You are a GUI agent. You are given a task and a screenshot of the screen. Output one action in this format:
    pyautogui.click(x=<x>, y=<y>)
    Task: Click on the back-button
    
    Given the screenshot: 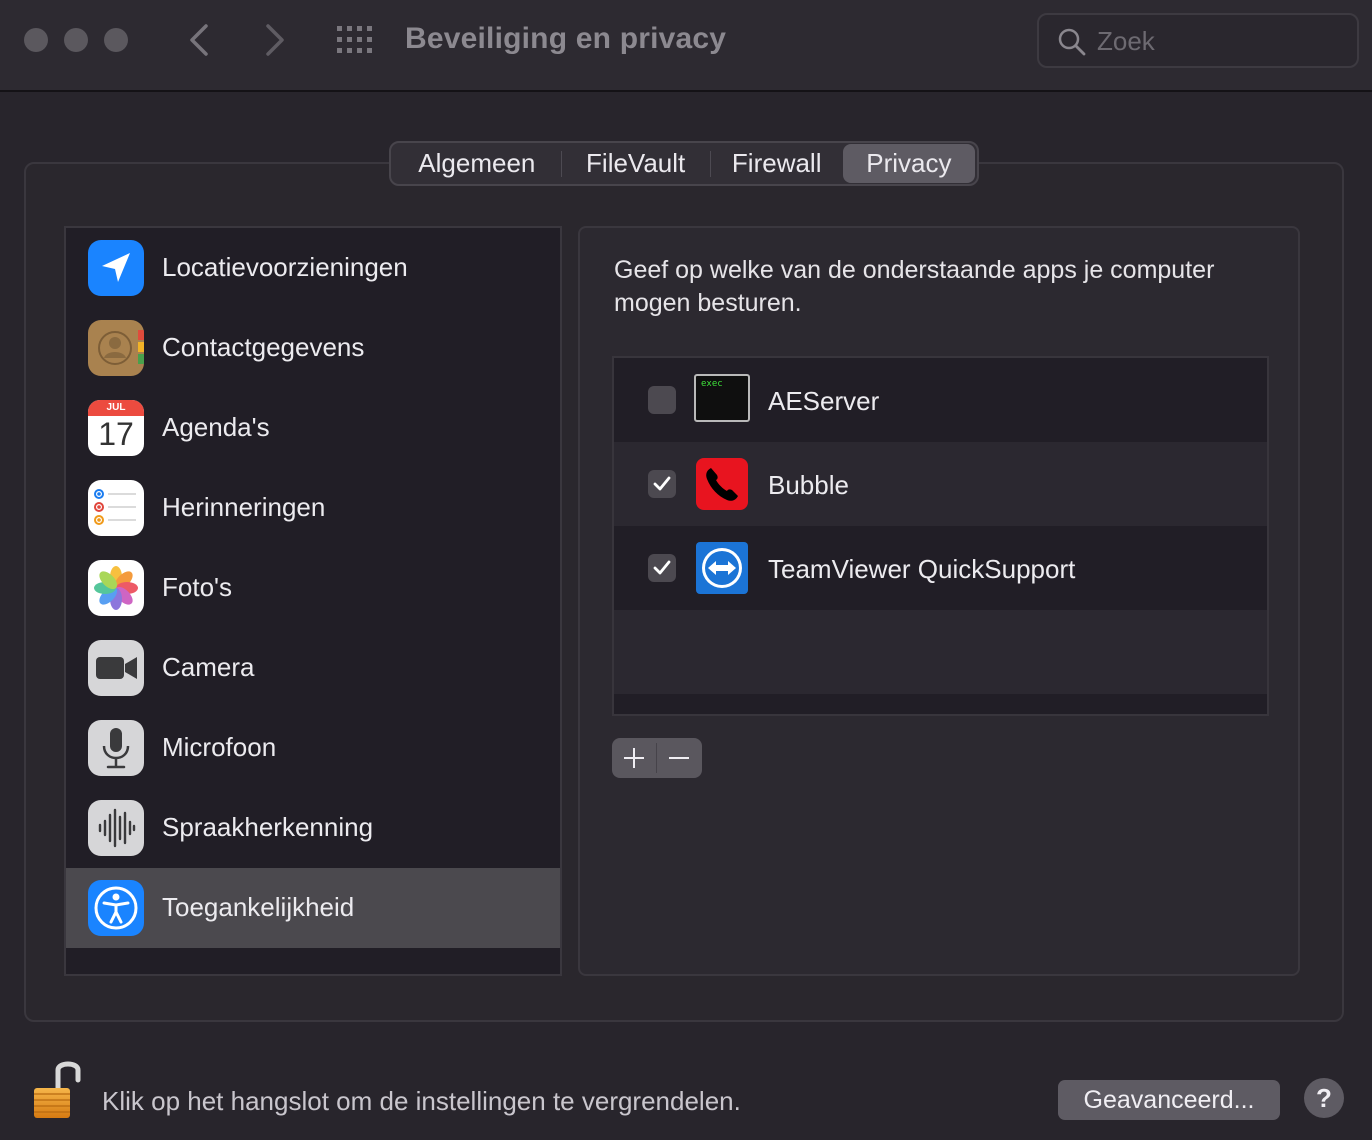 What is the action you would take?
    pyautogui.click(x=200, y=40)
    